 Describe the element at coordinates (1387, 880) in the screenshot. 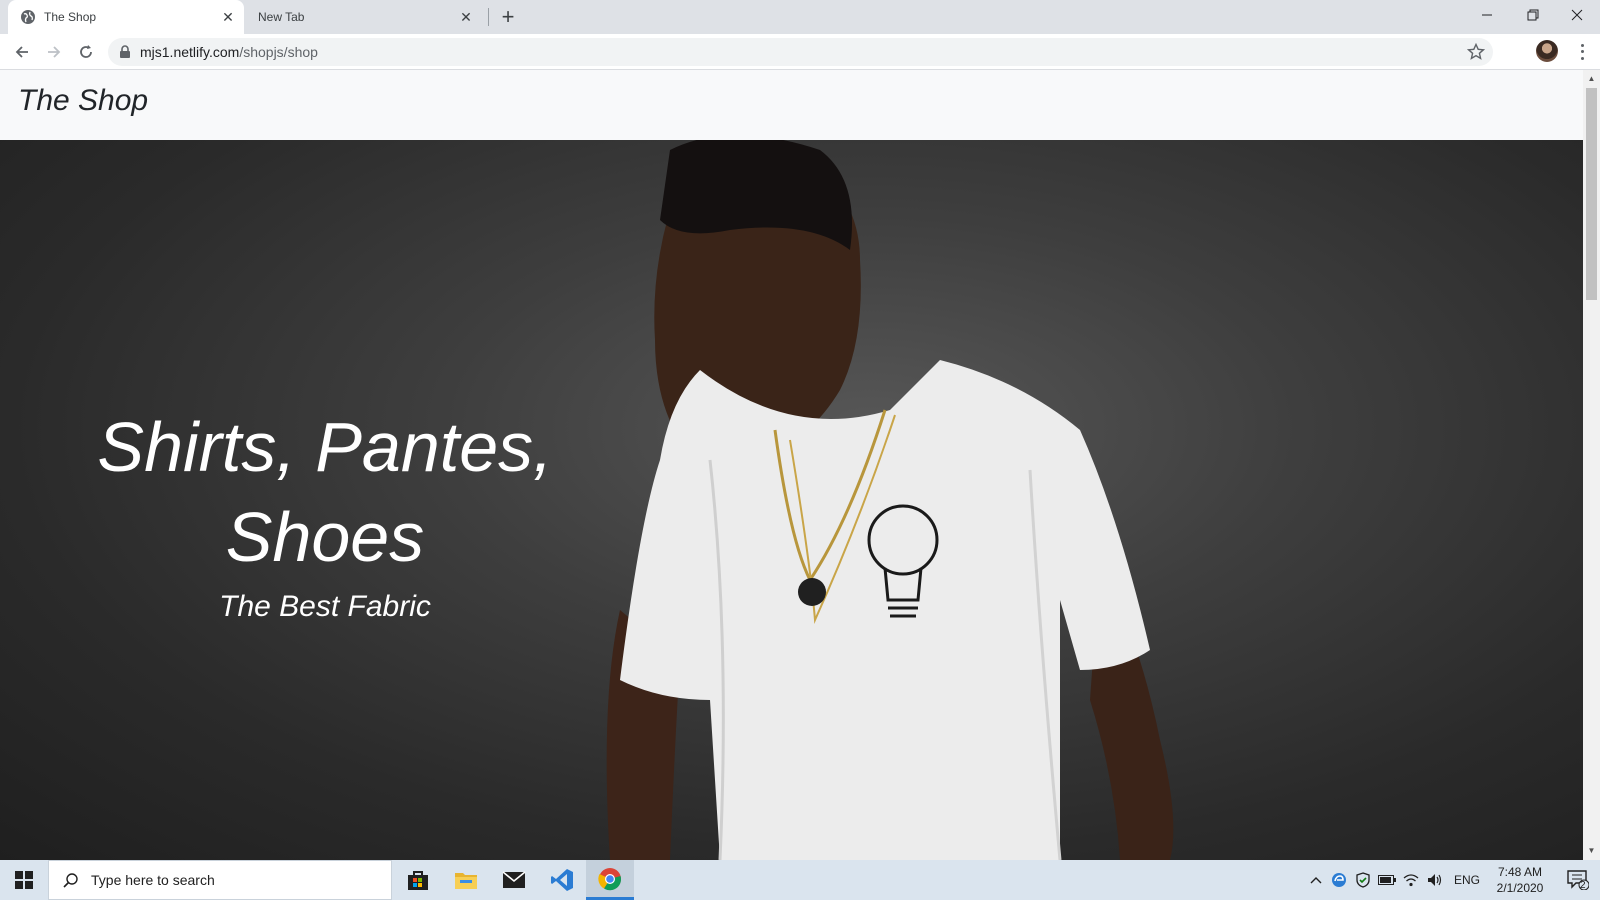

I see `battery-icon` at that location.